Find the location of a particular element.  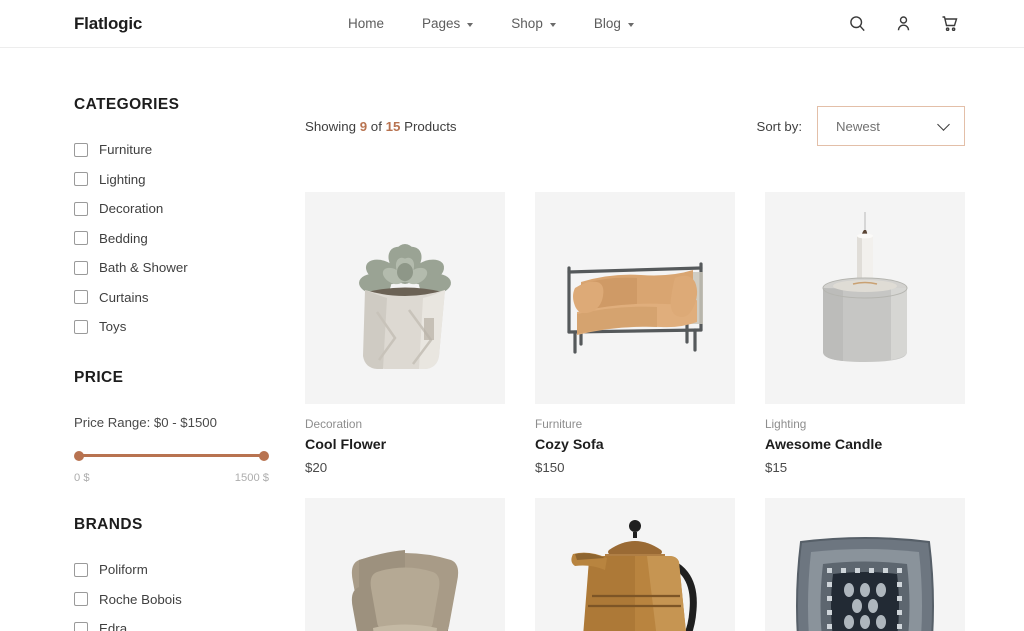

sort-control: Sort by: Newest is located at coordinates (861, 126).